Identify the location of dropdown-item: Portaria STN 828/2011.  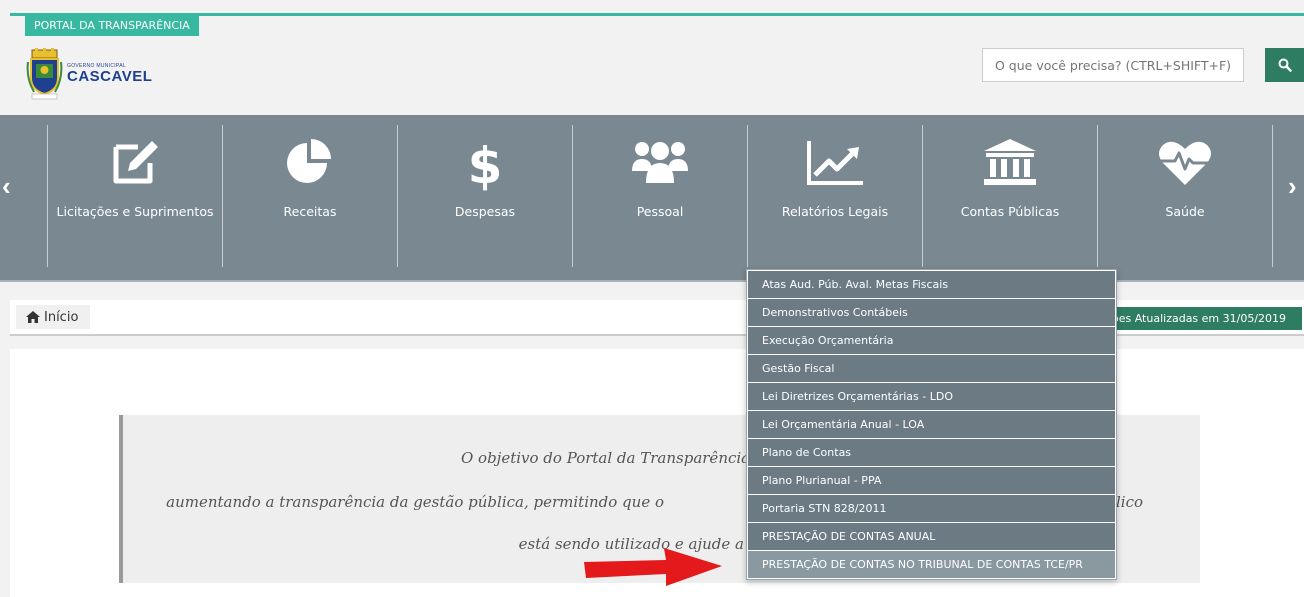
(931, 508).